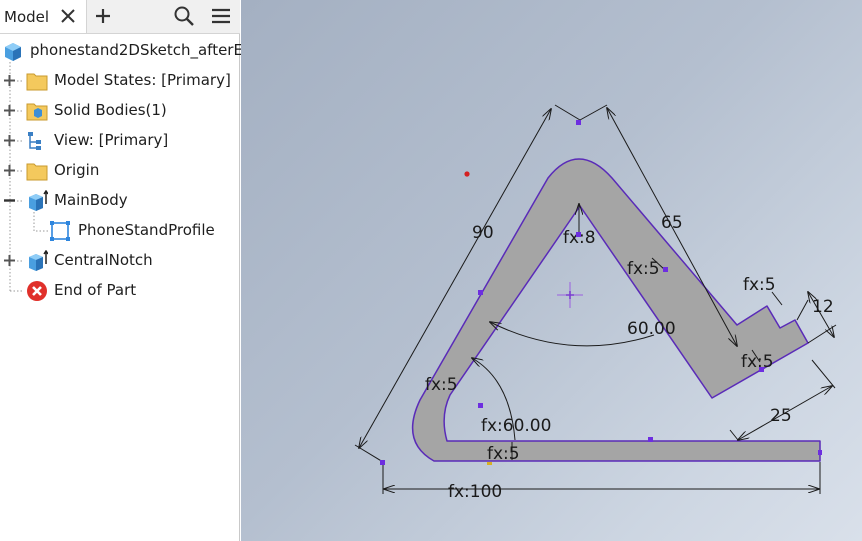 This screenshot has width=862, height=541. I want to click on tree-item-label: CentralNotch, so click(103, 260).